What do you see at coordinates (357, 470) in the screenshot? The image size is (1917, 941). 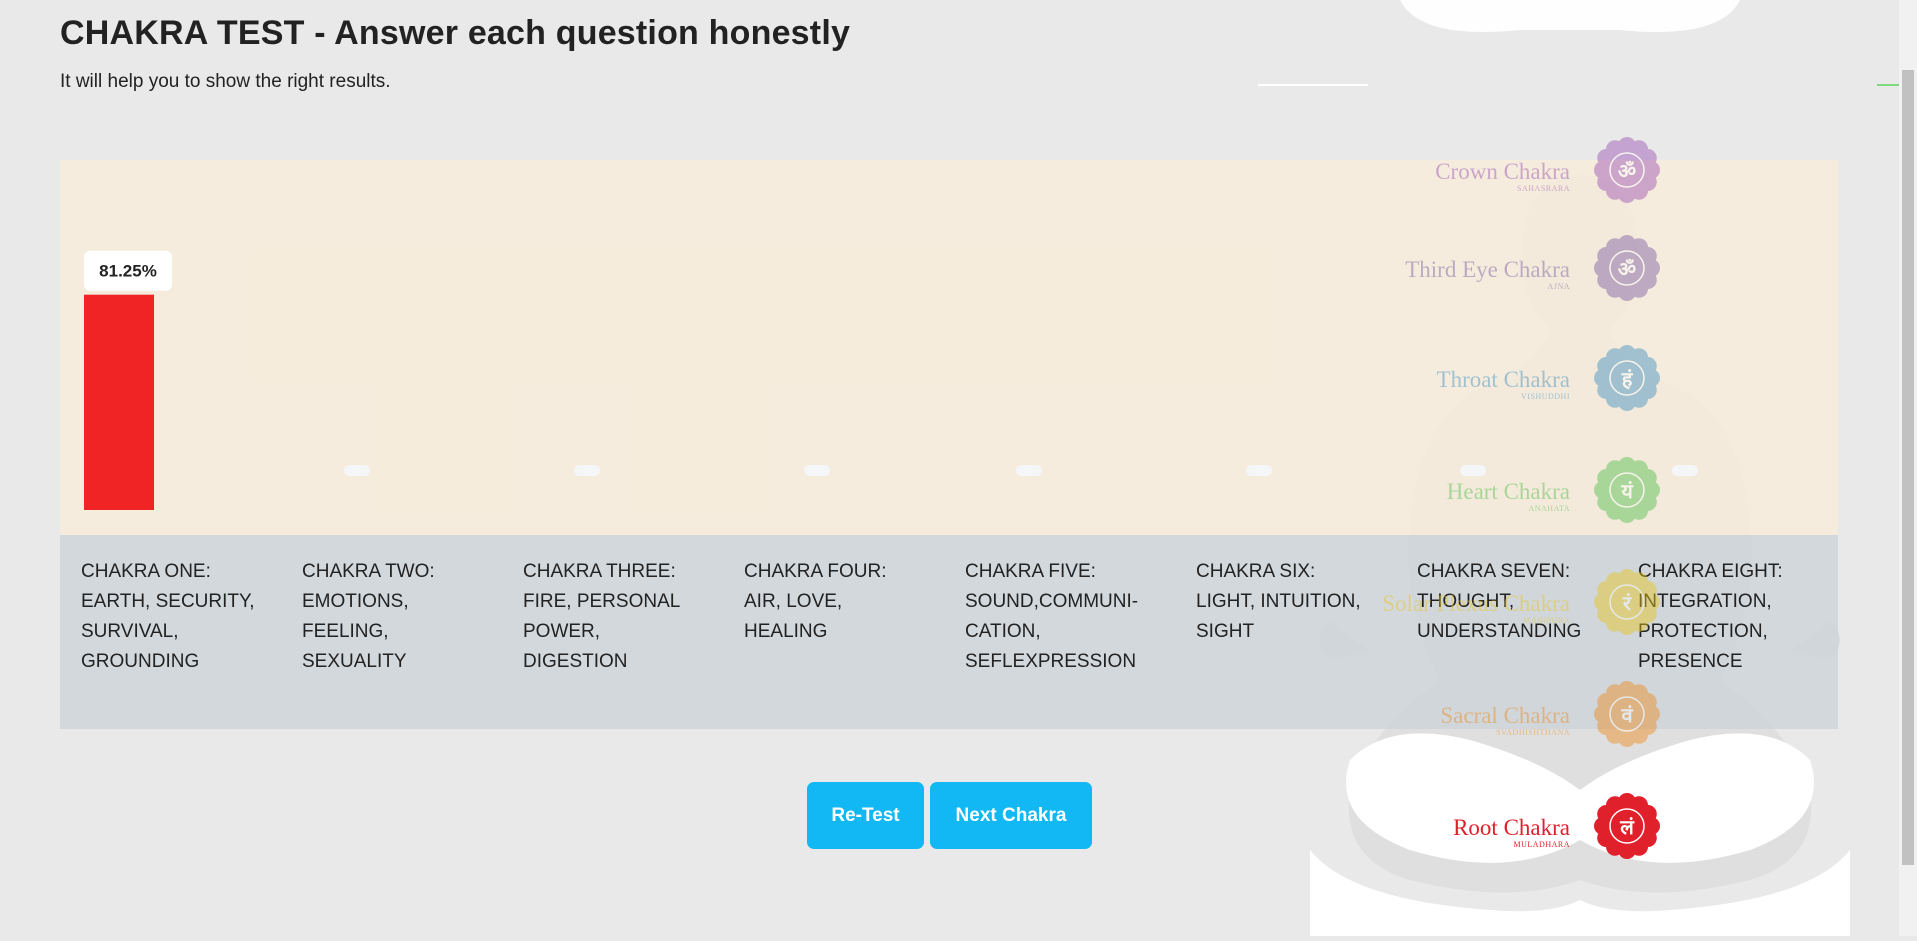 I see `bar-2-empty-marker` at bounding box center [357, 470].